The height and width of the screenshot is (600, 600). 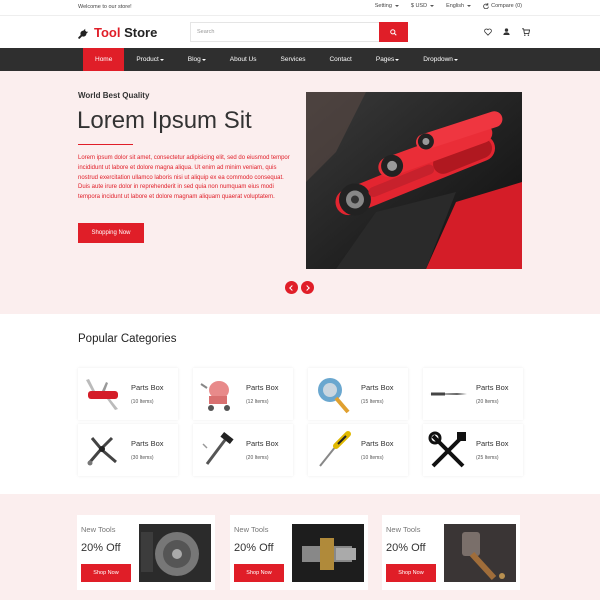 What do you see at coordinates (299, 287) in the screenshot?
I see `slider-controls` at bounding box center [299, 287].